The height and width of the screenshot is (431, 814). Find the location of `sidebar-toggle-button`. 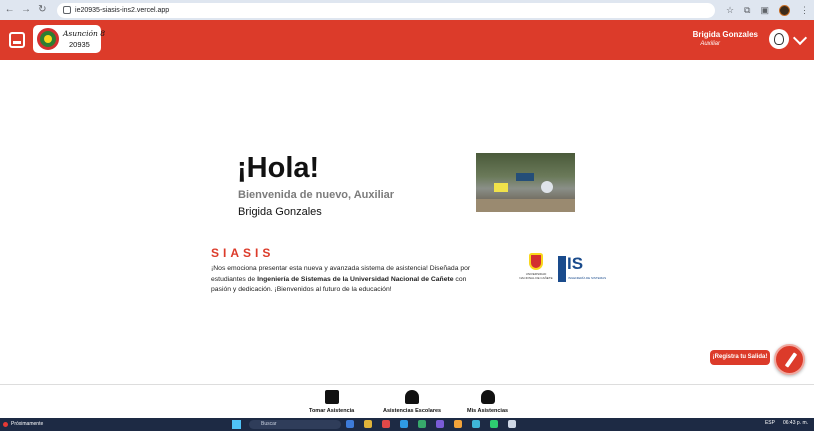

sidebar-toggle-button is located at coordinates (17, 40).